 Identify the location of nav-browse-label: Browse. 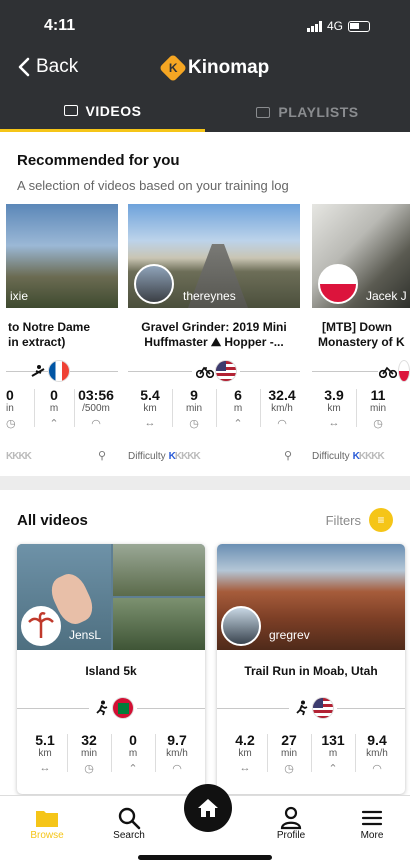
(47, 835).